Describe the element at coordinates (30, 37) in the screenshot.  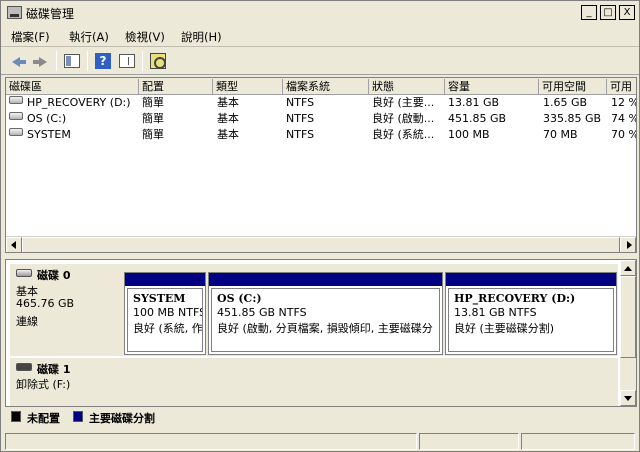
I see `menu-file: 檔案(F)` at that location.